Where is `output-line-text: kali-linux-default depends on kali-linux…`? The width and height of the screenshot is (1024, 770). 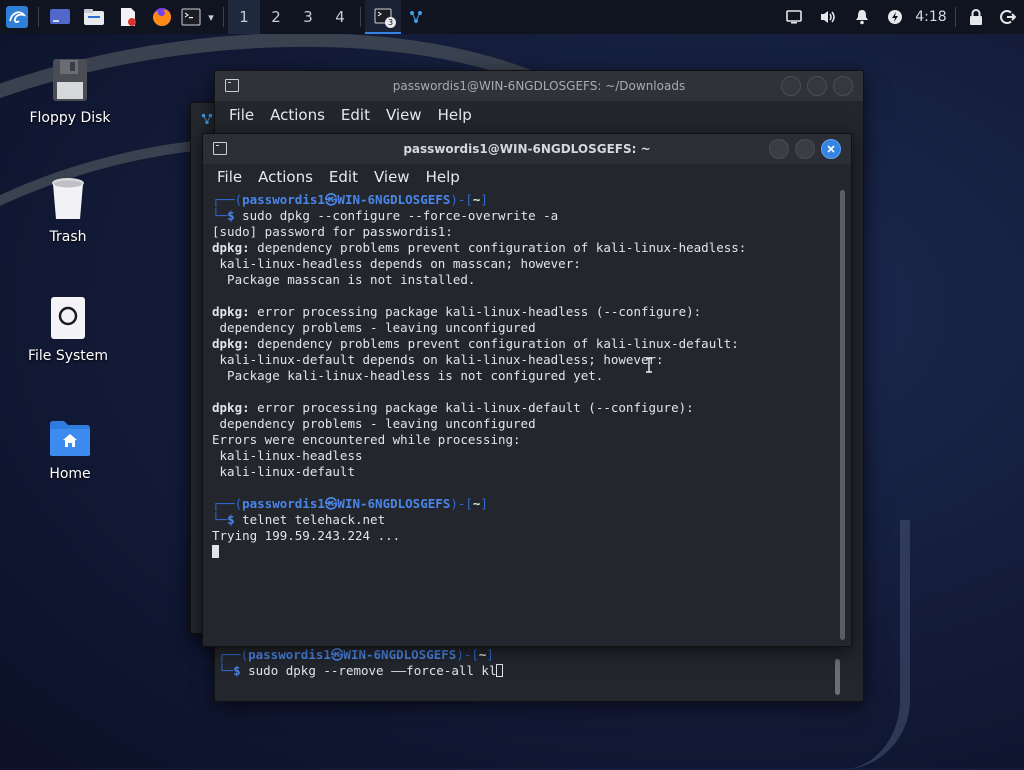 output-line-text: kali-linux-default depends on kali-linux… is located at coordinates (438, 359).